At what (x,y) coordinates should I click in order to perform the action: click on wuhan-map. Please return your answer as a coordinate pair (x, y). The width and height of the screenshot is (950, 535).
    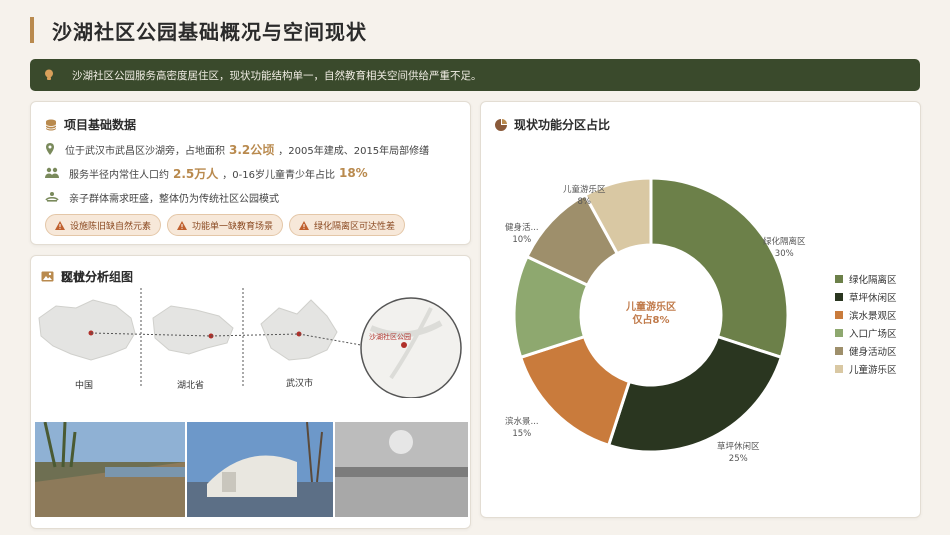
    Looking at the image, I should click on (299, 330).